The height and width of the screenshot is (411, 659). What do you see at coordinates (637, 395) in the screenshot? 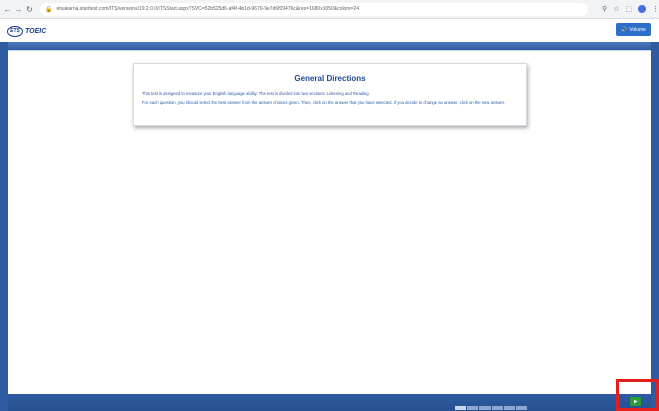
I see `highlight-annotation` at bounding box center [637, 395].